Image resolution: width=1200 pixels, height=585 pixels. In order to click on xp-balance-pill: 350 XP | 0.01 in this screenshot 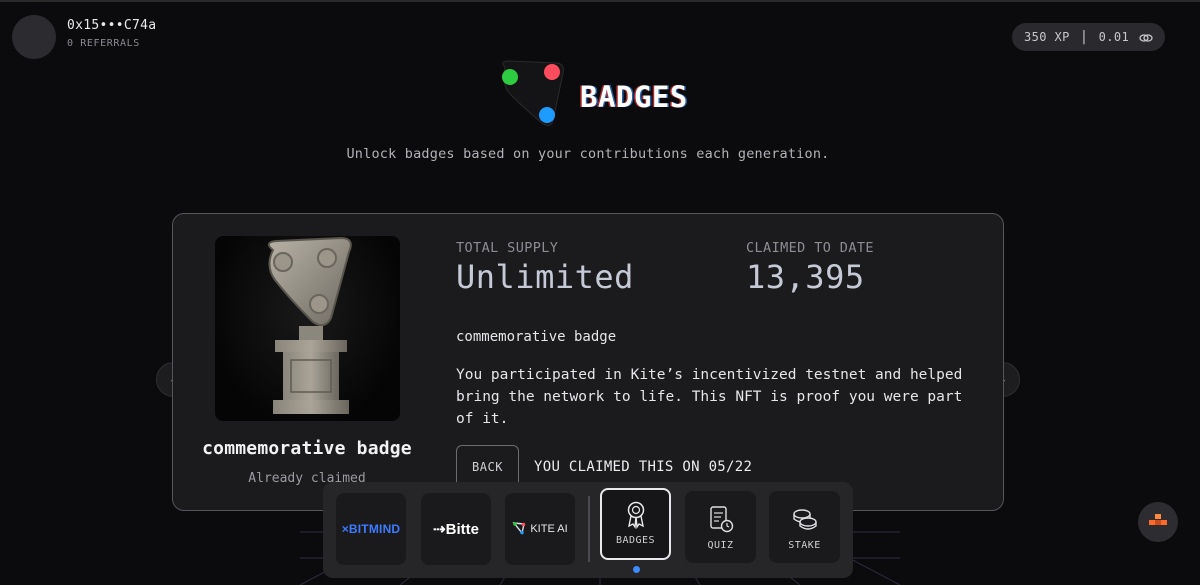, I will do `click(1089, 37)`.